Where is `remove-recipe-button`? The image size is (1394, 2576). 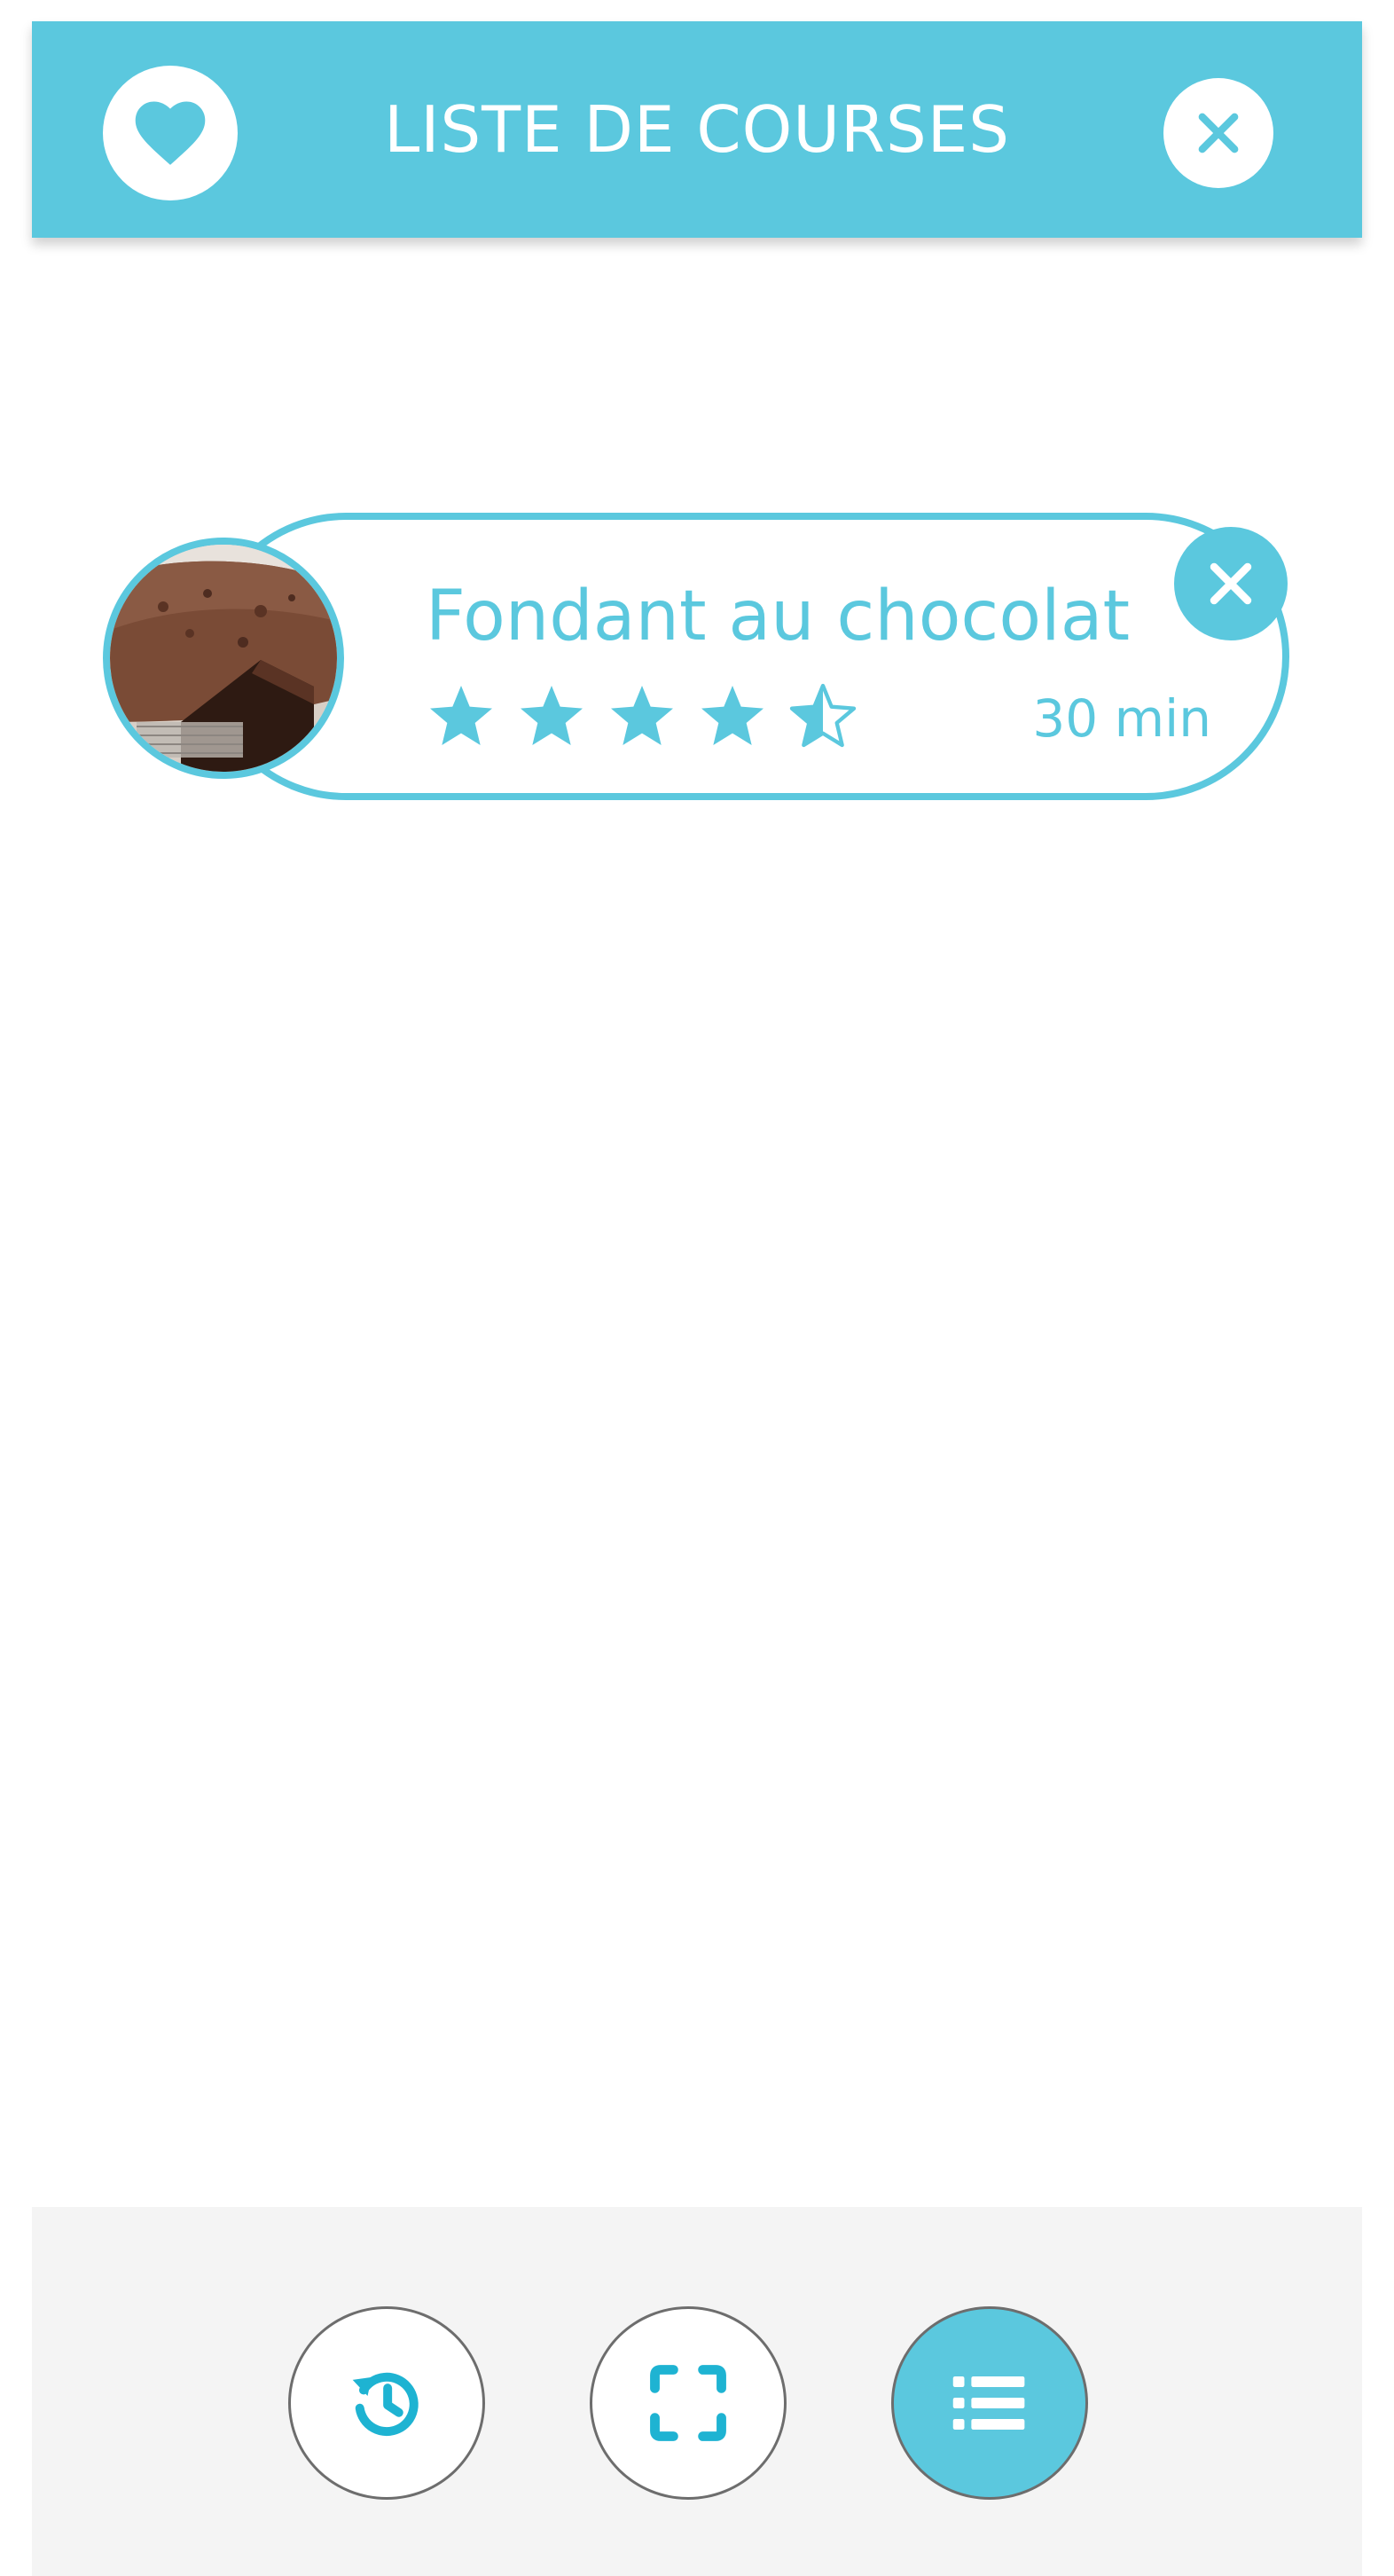
remove-recipe-button is located at coordinates (1231, 583).